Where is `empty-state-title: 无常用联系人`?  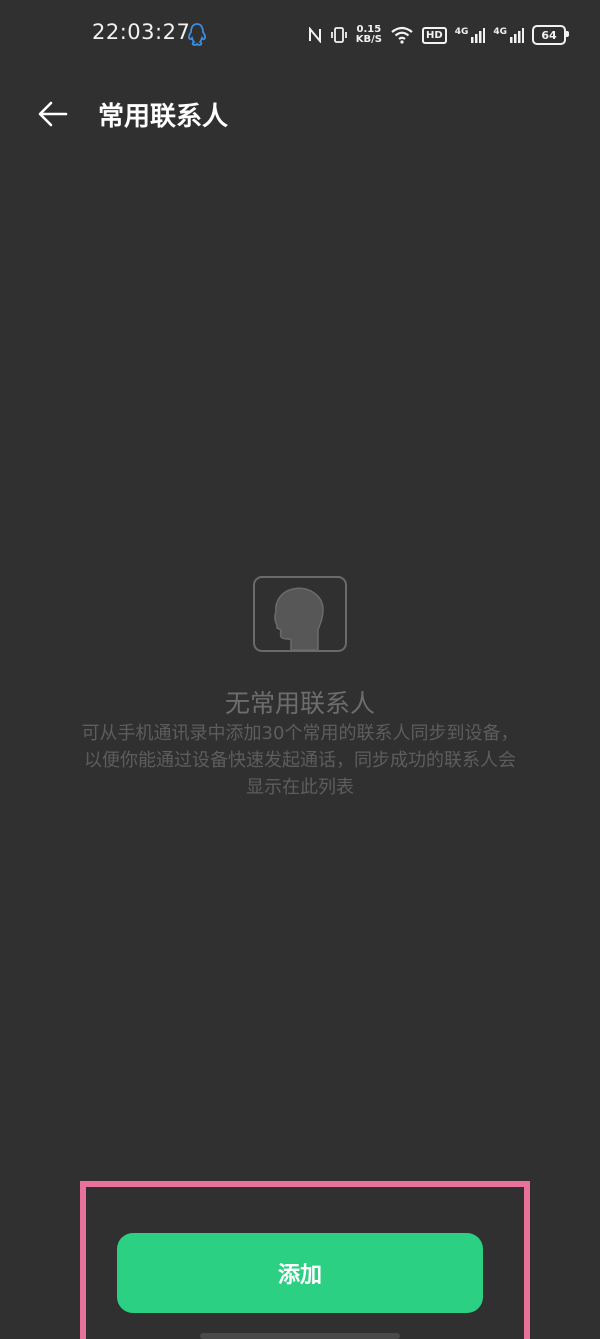 empty-state-title: 无常用联系人 is located at coordinates (299, 703).